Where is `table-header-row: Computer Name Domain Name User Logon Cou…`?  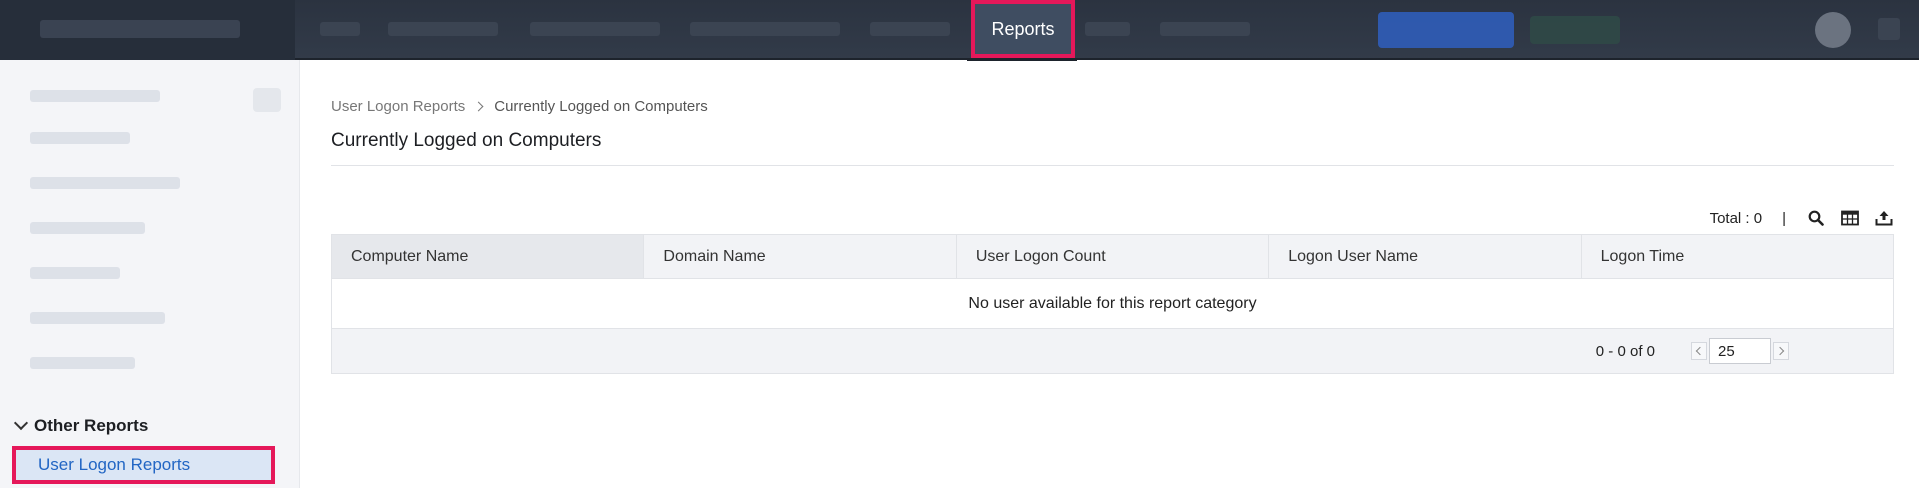 table-header-row: Computer Name Domain Name User Logon Cou… is located at coordinates (1112, 257).